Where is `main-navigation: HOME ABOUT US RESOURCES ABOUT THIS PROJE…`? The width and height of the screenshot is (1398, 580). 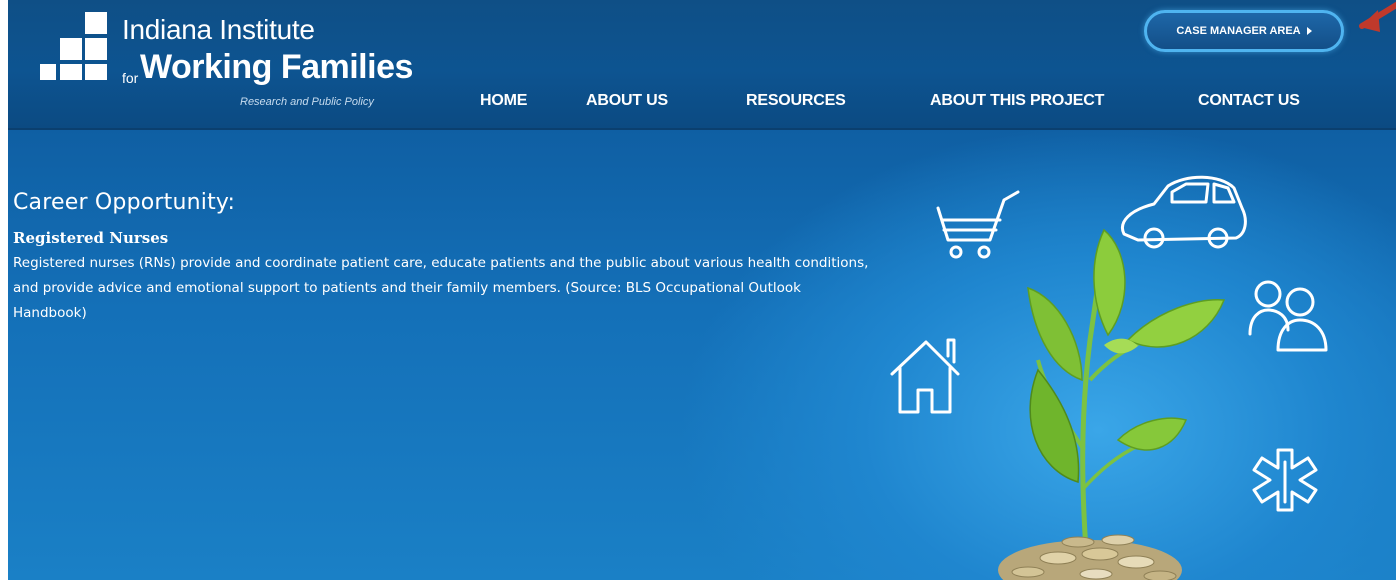 main-navigation: HOME ABOUT US RESOURCES ABOUT THIS PROJE… is located at coordinates (702, 105).